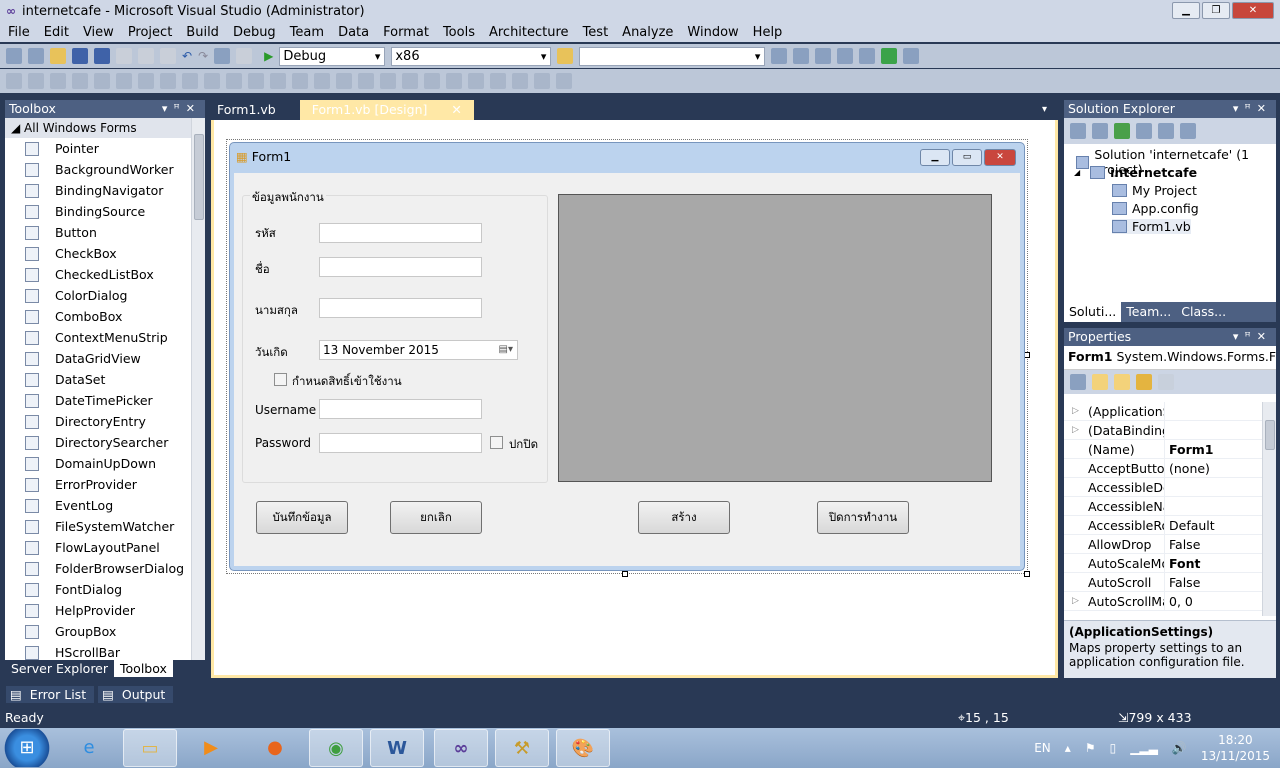  What do you see at coordinates (98, 547) in the screenshot?
I see `toolbox-item-flowlayoutpanel: FlowLayoutPanel` at bounding box center [98, 547].